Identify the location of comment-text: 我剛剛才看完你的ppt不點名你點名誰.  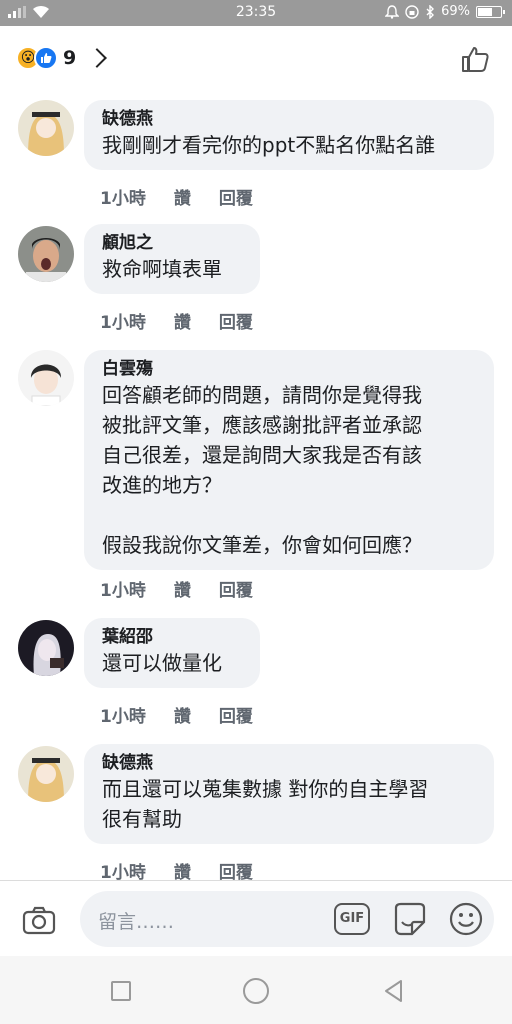
(269, 145).